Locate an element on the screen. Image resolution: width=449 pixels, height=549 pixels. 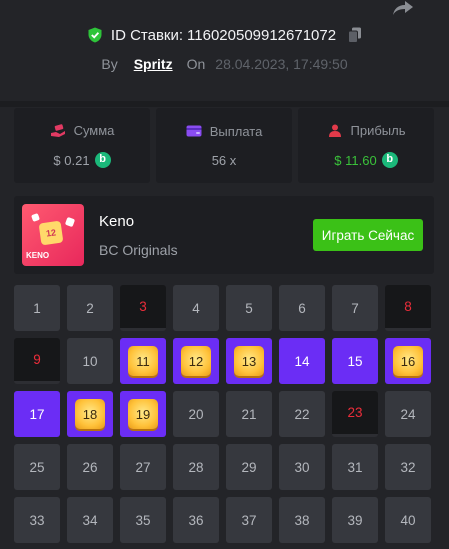
keno-cell: 10 is located at coordinates (90, 361).